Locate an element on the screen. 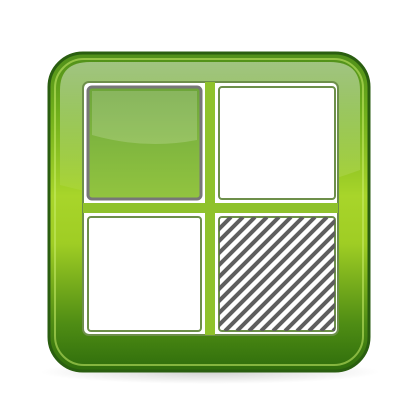 This screenshot has width=420, height=420. tile-top-right is located at coordinates (277, 143).